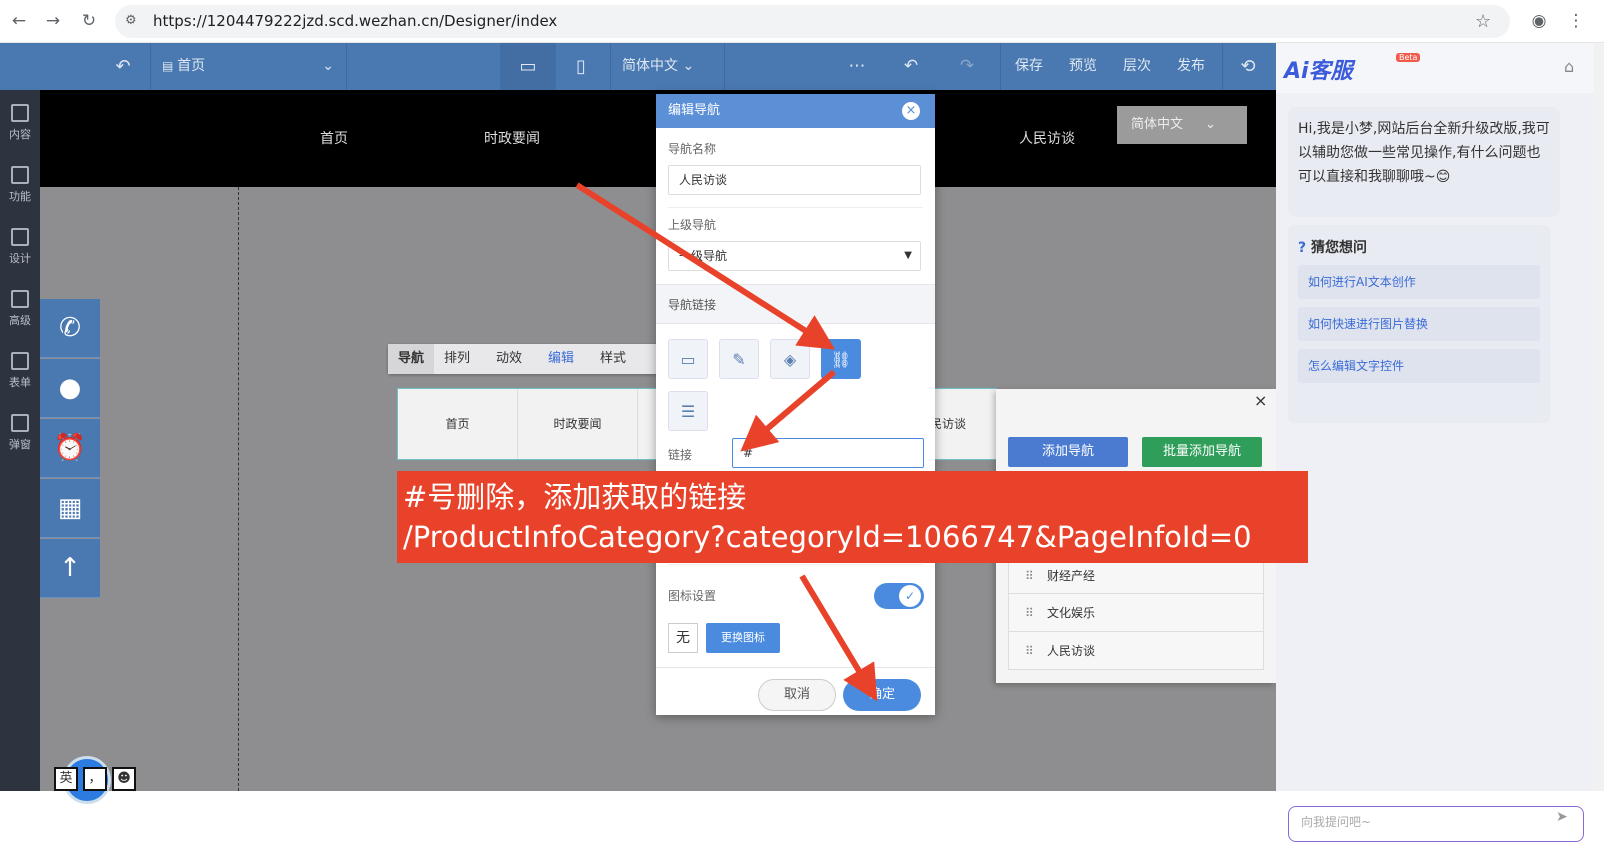 The height and width of the screenshot is (842, 1604). I want to click on save-button: 保存, so click(1029, 66).